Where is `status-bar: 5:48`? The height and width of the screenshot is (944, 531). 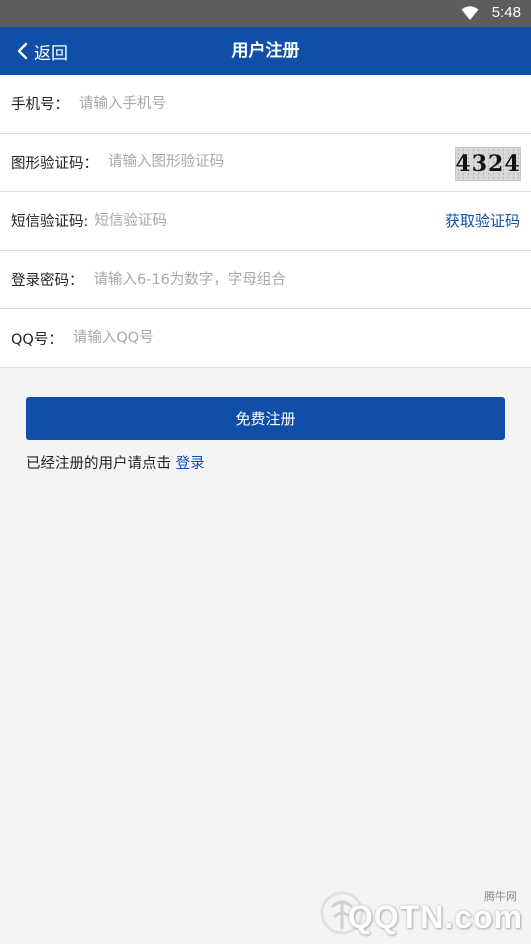
status-bar: 5:48 is located at coordinates (265, 13).